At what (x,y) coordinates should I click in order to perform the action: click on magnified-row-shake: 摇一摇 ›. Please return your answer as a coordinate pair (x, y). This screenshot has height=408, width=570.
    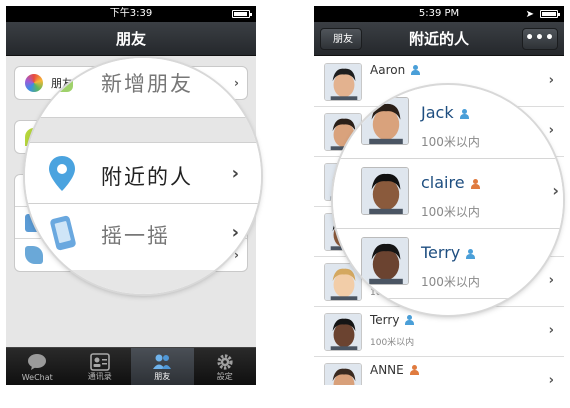
    Looking at the image, I should click on (143, 237).